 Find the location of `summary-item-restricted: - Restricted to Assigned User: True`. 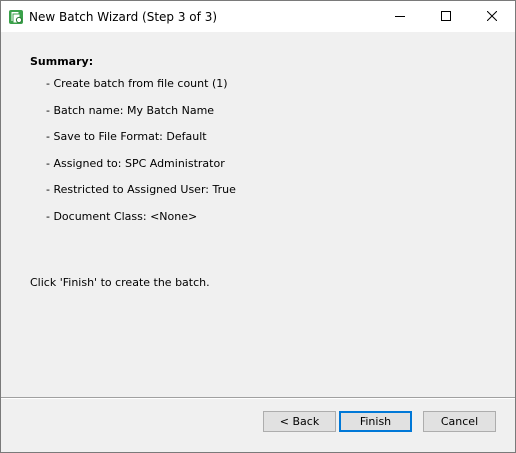

summary-item-restricted: - Restricted to Assigned User: True is located at coordinates (141, 189).